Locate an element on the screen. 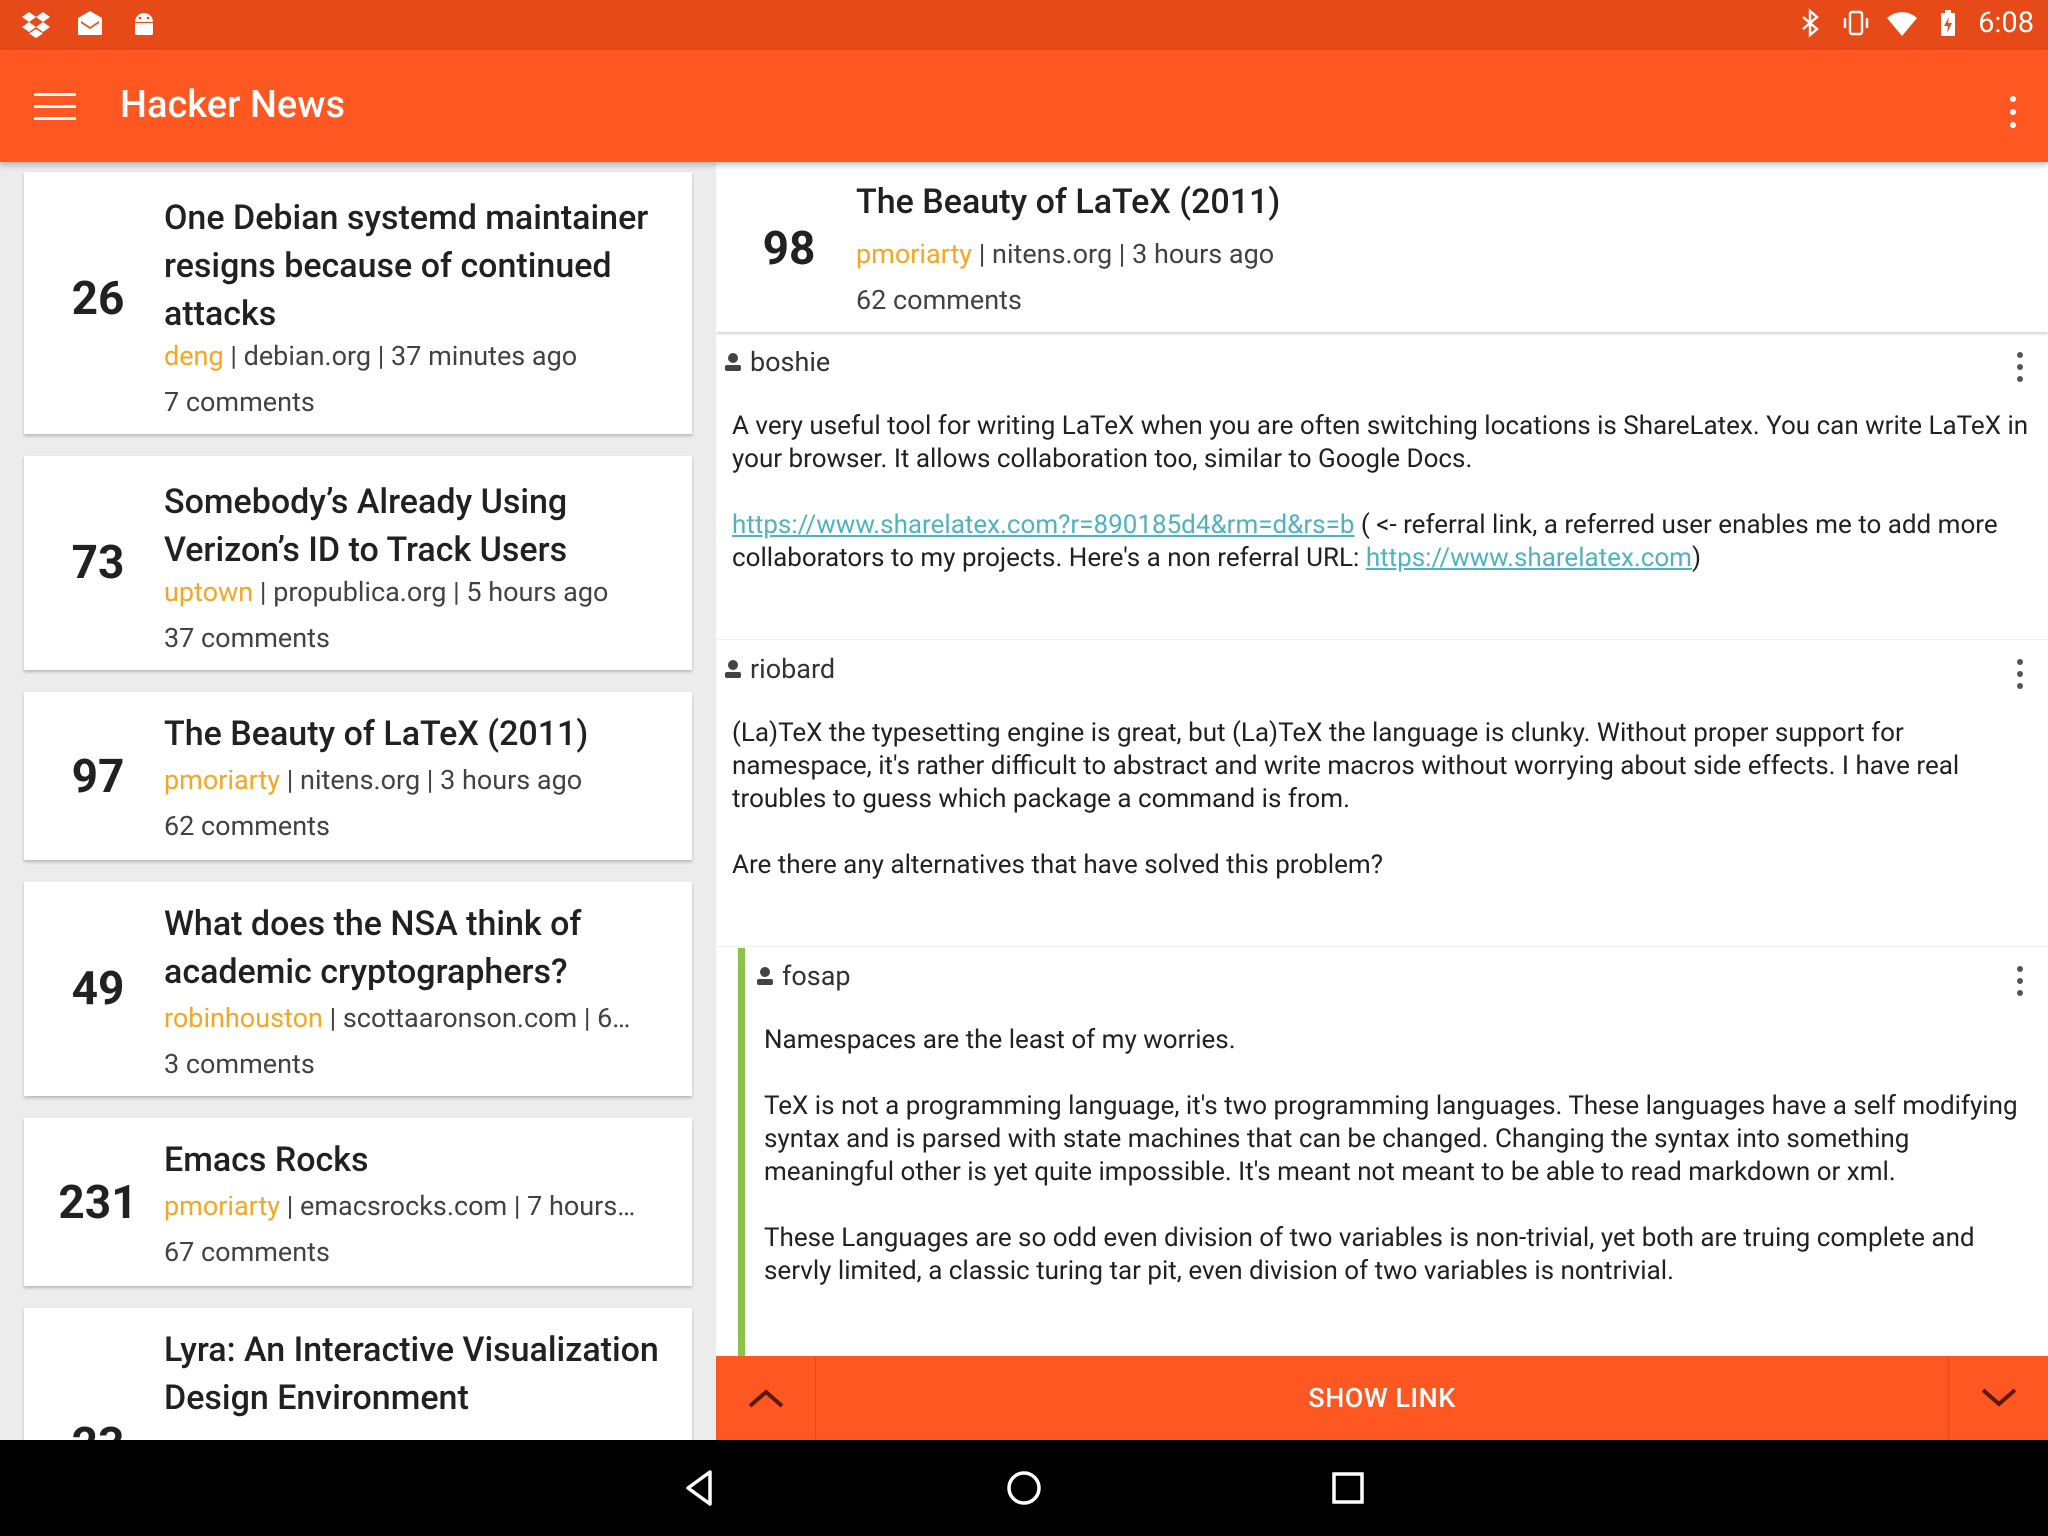 This screenshot has width=2048, height=1536. bluetooth-icon is located at coordinates (1810, 23).